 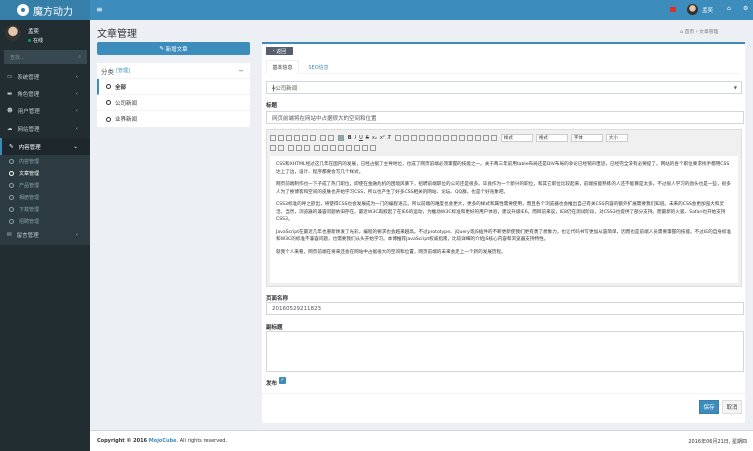 What do you see at coordinates (173, 119) in the screenshot?
I see `category-item: 业界新闻` at bounding box center [173, 119].